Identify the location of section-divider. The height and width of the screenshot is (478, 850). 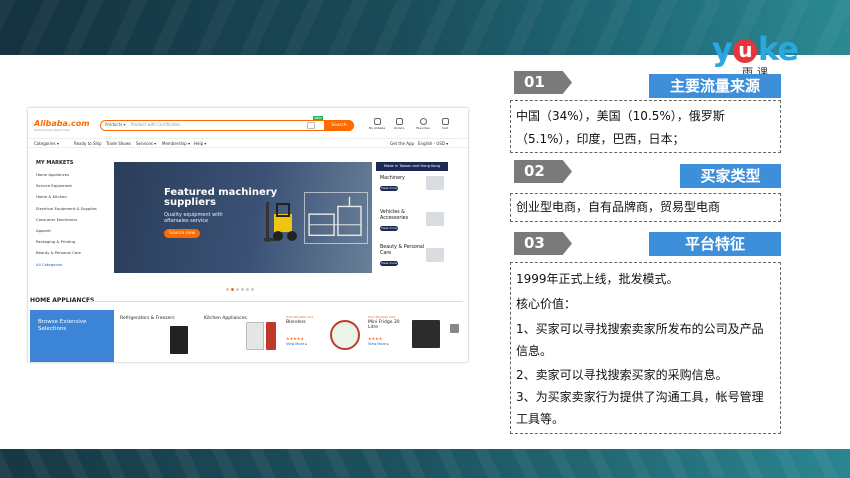
(275, 301).